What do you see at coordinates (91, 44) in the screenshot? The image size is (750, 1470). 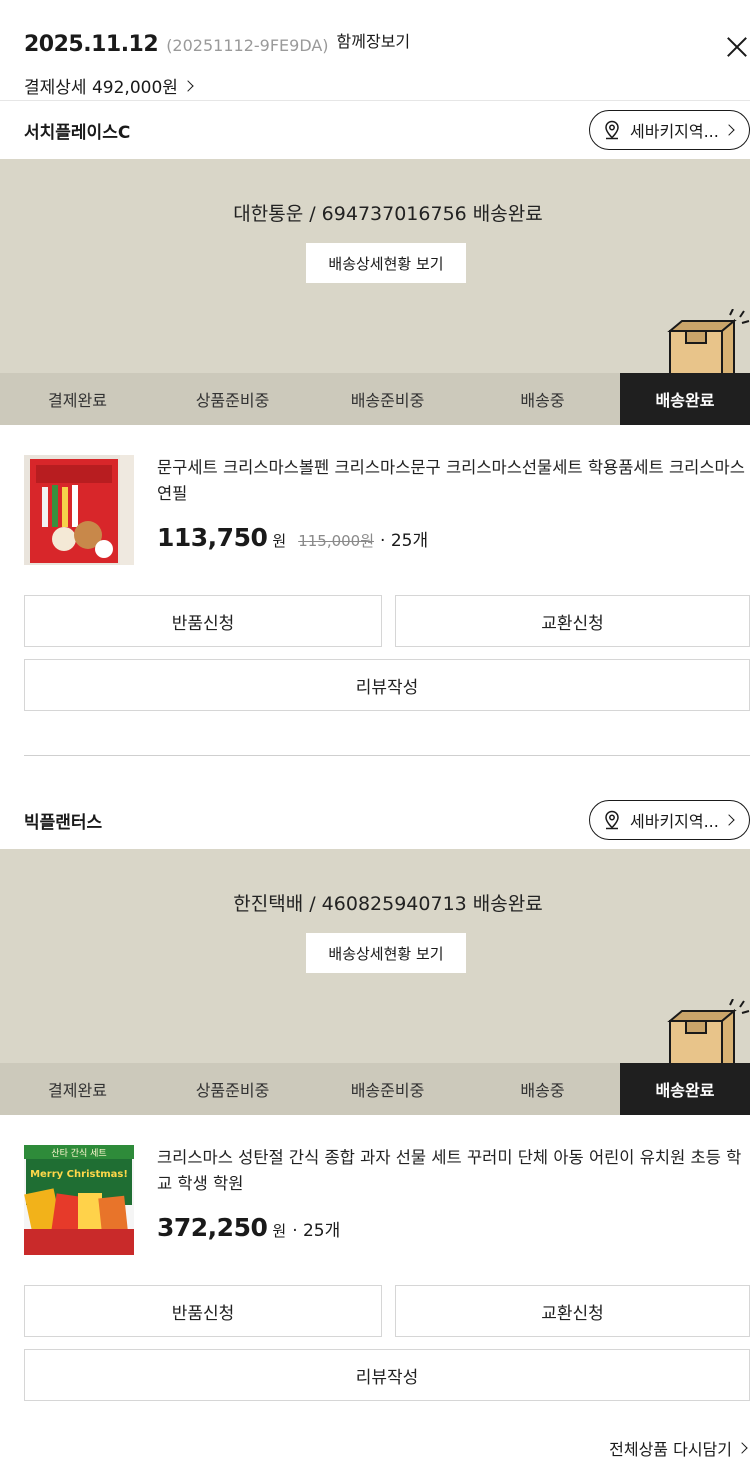 I see `order-date: 2025.11.12` at bounding box center [91, 44].